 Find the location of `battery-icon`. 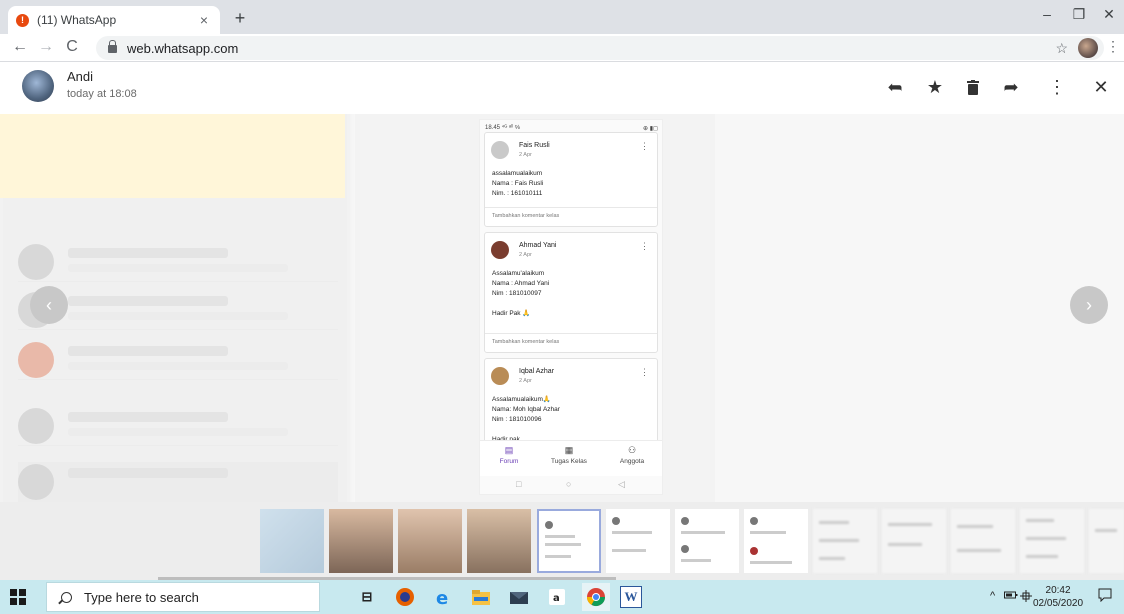

battery-icon is located at coordinates (1011, 596).